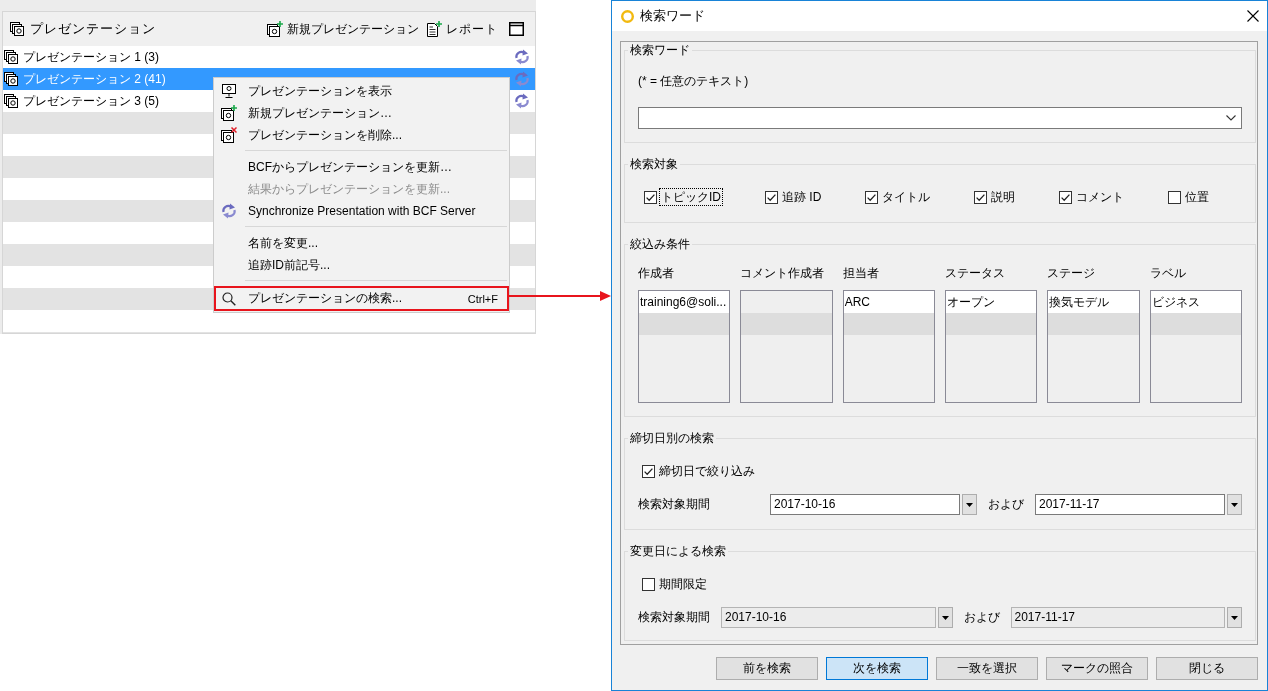 The height and width of the screenshot is (691, 1268). I want to click on group-legend: 絞込み条件, so click(660, 244).